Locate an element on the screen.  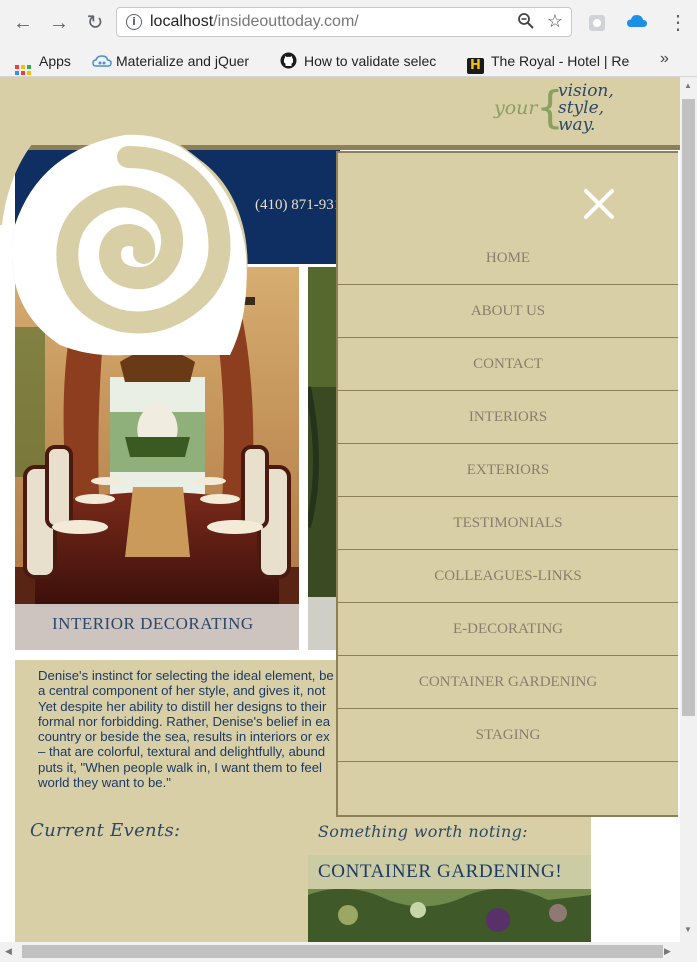
menu-item-e-decorating: E-DECORATING is located at coordinates (508, 629).